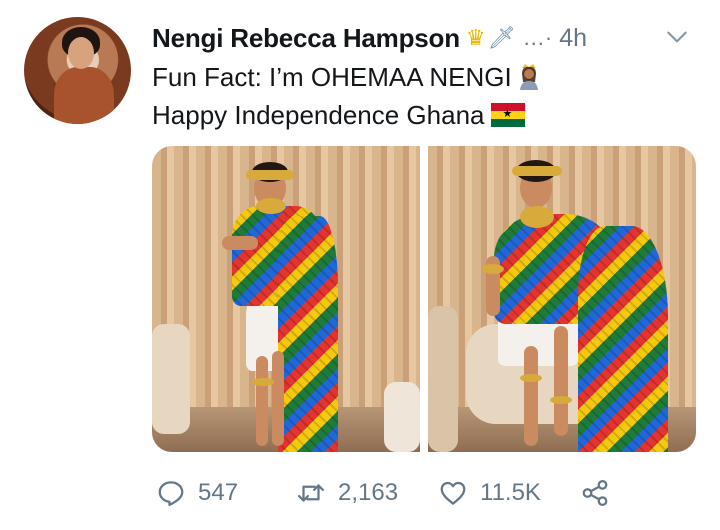 This screenshot has height=530, width=720. What do you see at coordinates (573, 38) in the screenshot?
I see `timestamp: 4h` at bounding box center [573, 38].